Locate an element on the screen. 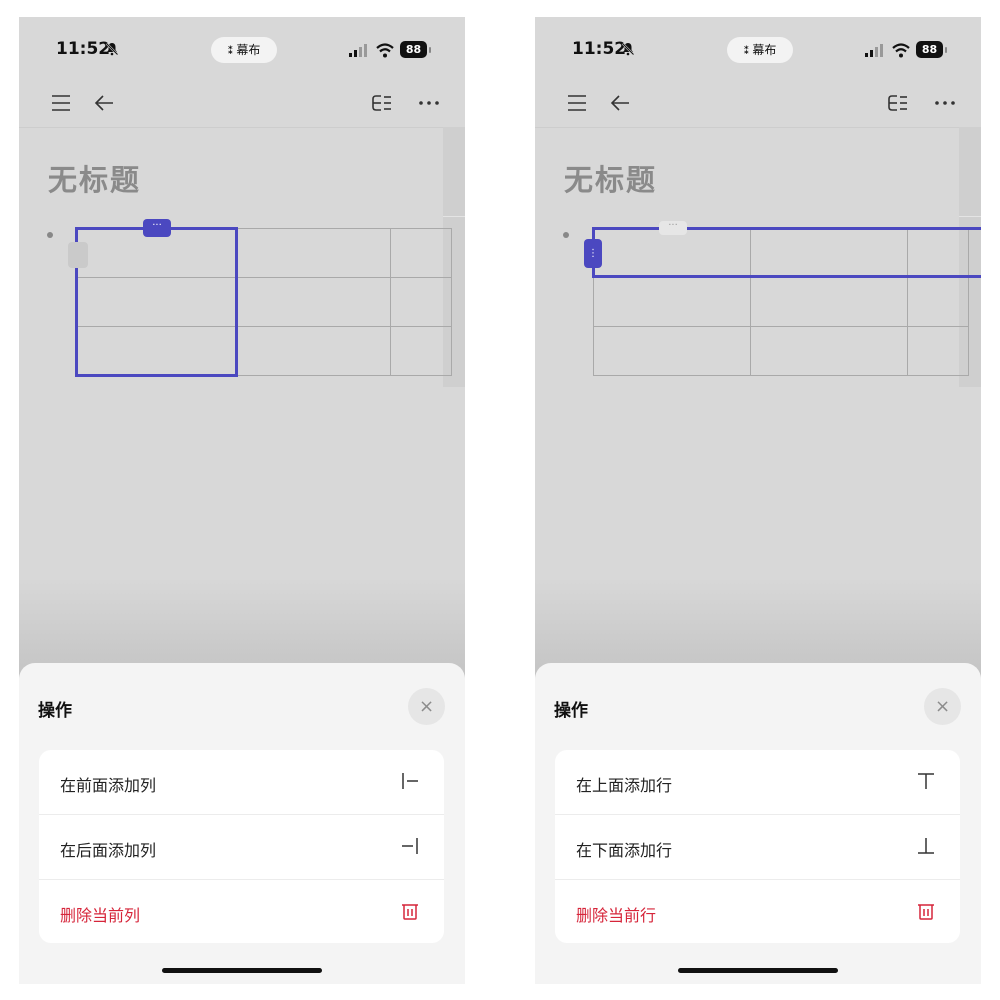 The height and width of the screenshot is (1000, 1000). action-label: 在后面添加列 is located at coordinates (108, 850).